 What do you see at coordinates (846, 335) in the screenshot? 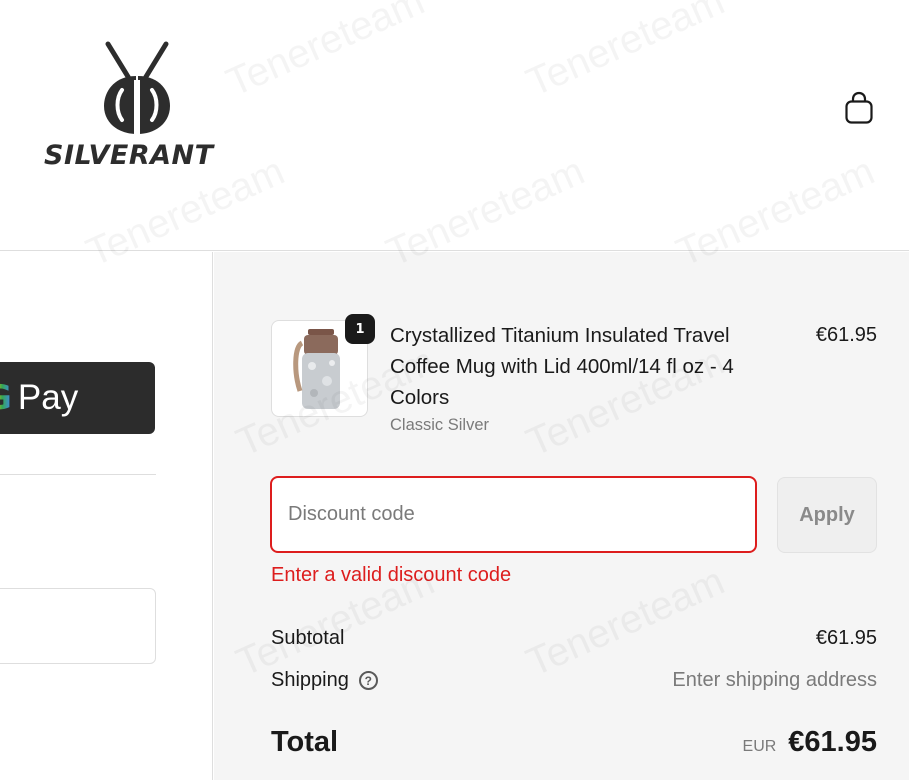
I see `product-price: €61.95` at bounding box center [846, 335].